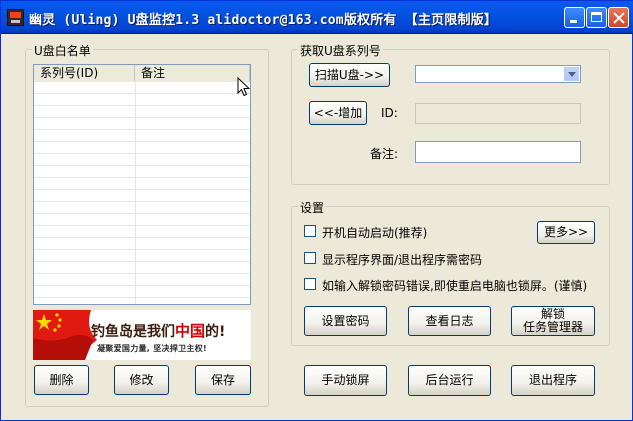 The width and height of the screenshot is (633, 421). I want to click on set-password-button: 设置密码, so click(345, 321).